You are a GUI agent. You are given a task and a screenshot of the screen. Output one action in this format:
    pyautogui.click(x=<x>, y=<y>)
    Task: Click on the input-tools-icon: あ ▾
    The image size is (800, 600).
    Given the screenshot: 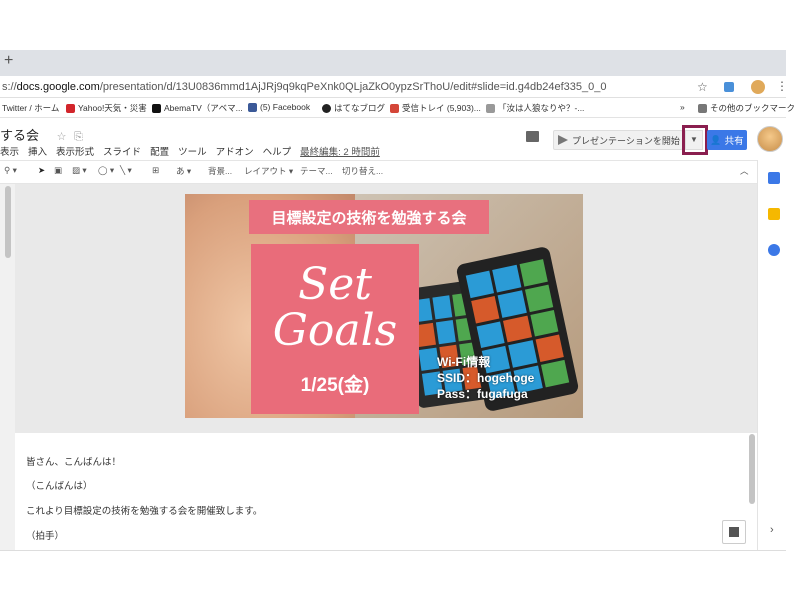 What is the action you would take?
    pyautogui.click(x=183, y=171)
    